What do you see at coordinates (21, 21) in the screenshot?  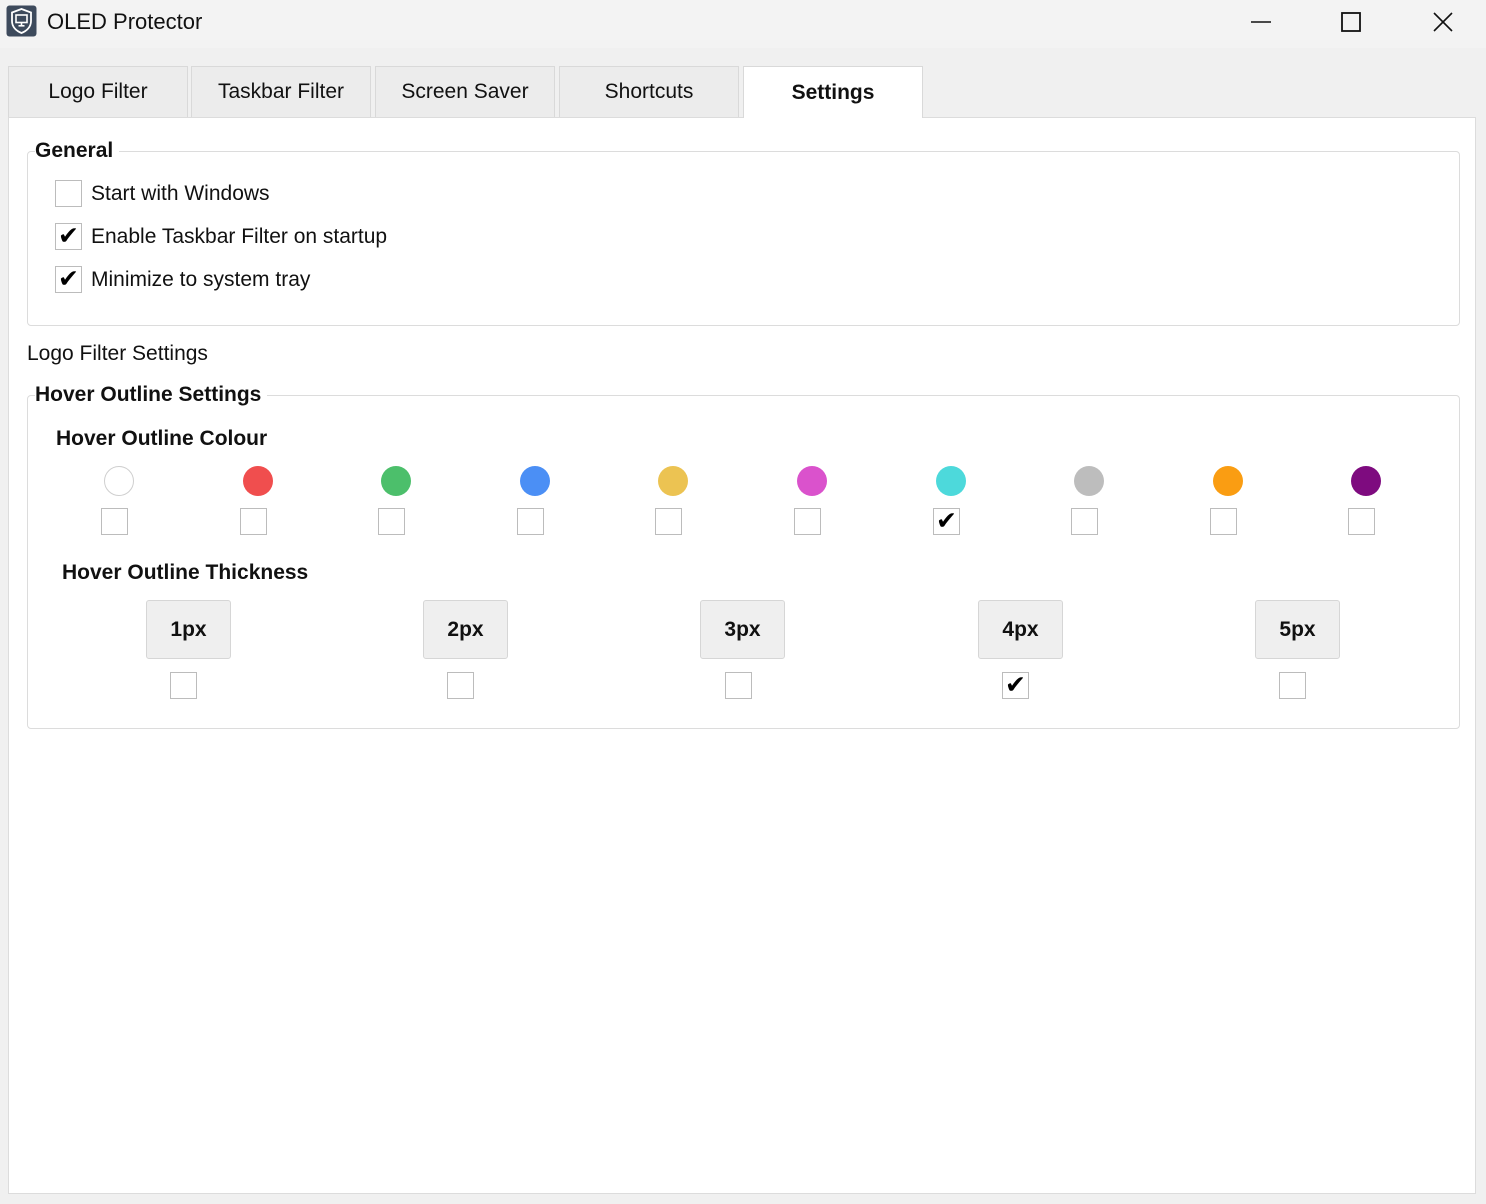 I see `monitor-shield-icon` at bounding box center [21, 21].